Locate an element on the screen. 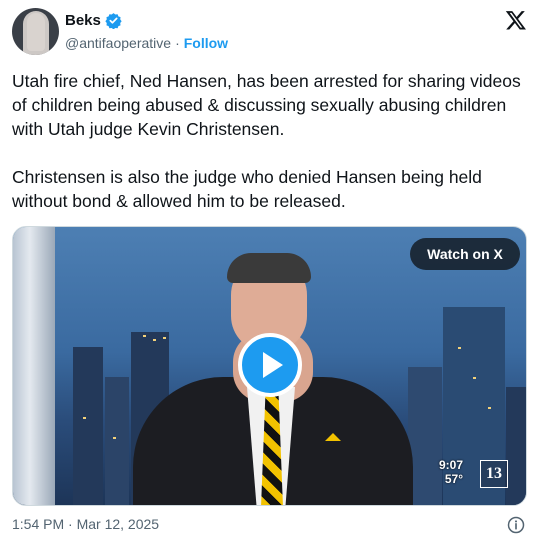 The image size is (541, 544). broadcast-time-temp: 9:07 57° is located at coordinates (451, 472).